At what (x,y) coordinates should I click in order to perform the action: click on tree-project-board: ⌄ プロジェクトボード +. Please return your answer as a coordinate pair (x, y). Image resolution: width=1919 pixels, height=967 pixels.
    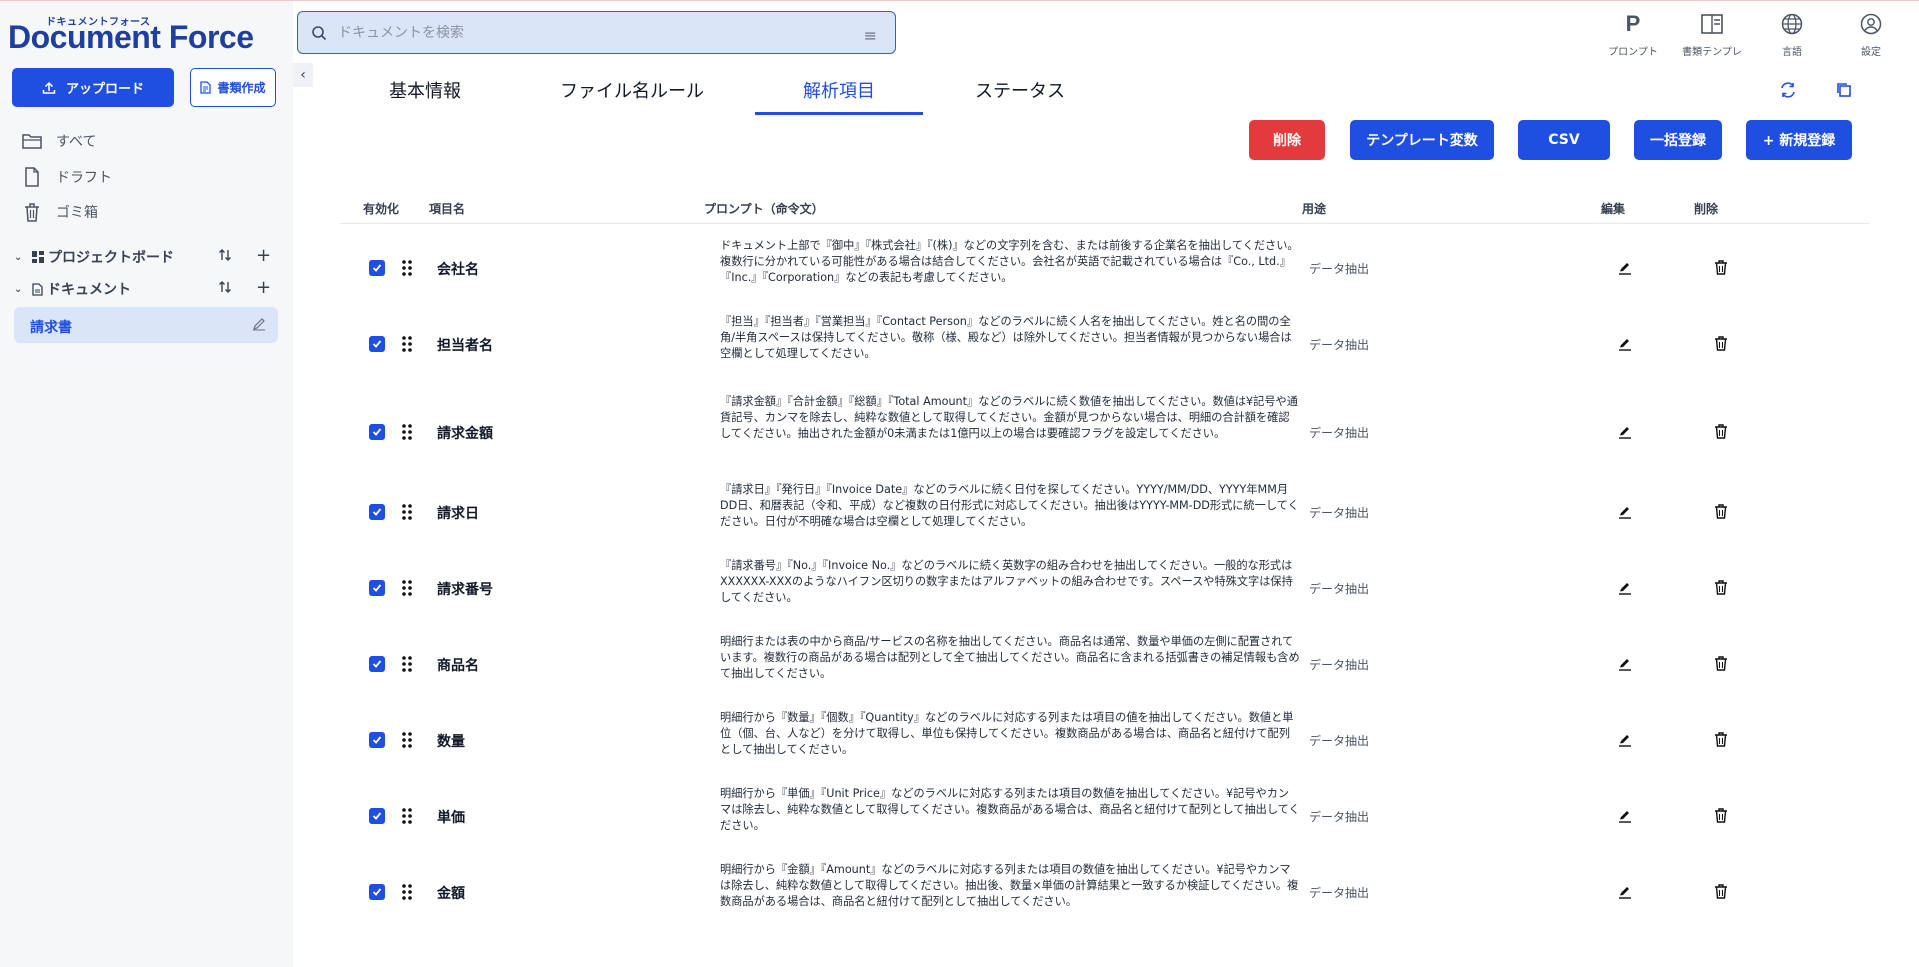
    Looking at the image, I should click on (149, 257).